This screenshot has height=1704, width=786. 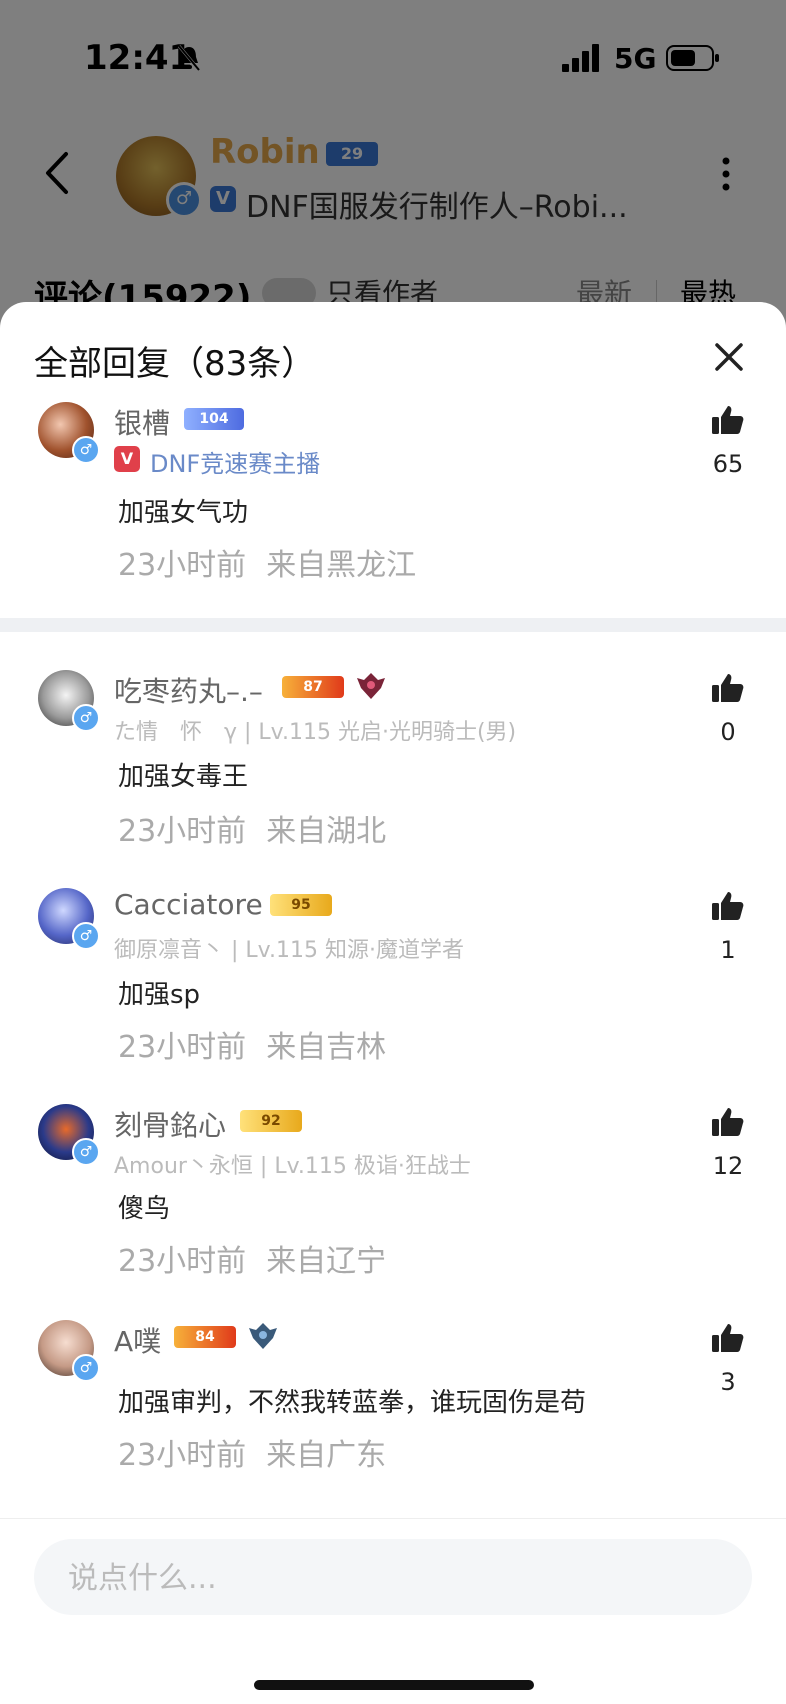 What do you see at coordinates (127, 459) in the screenshot?
I see `verified-icon: V` at bounding box center [127, 459].